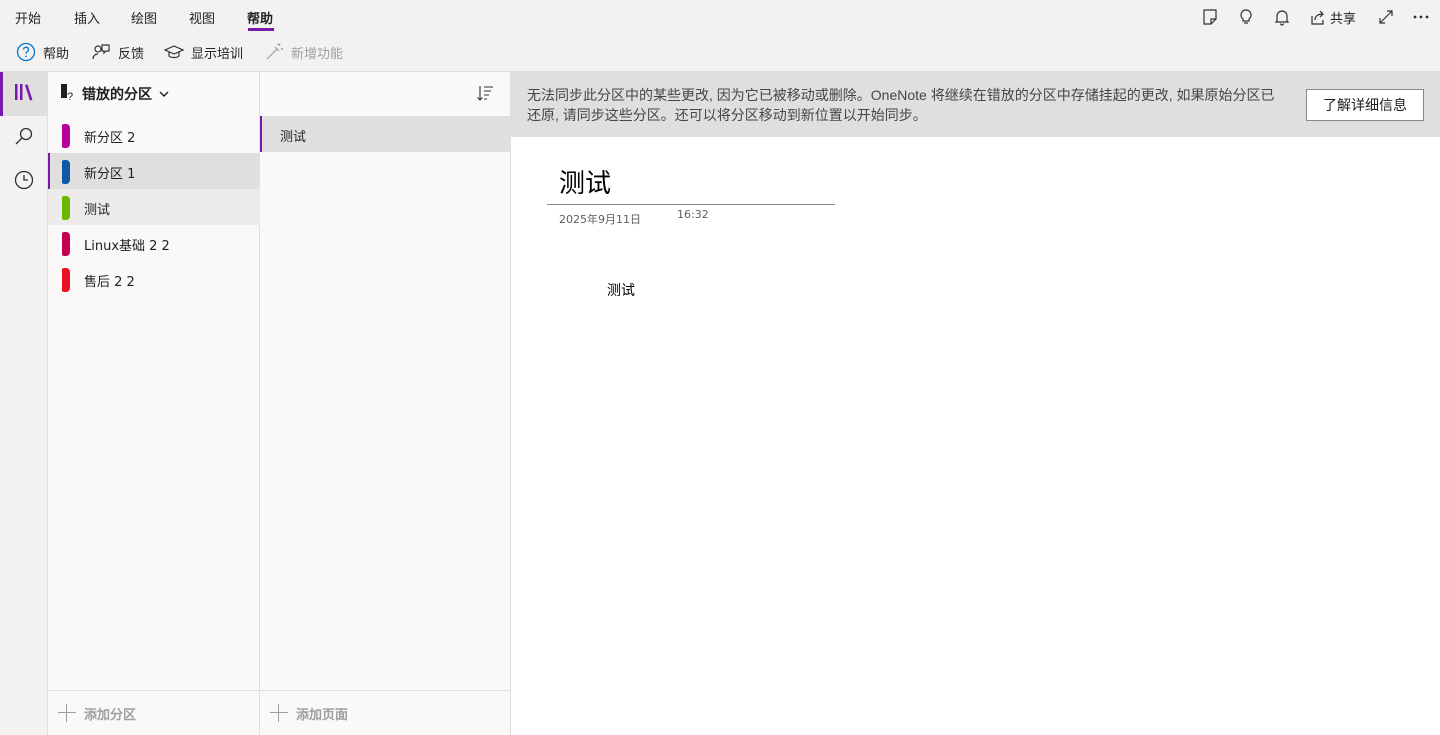  I want to click on sort-icon, so click(485, 95).